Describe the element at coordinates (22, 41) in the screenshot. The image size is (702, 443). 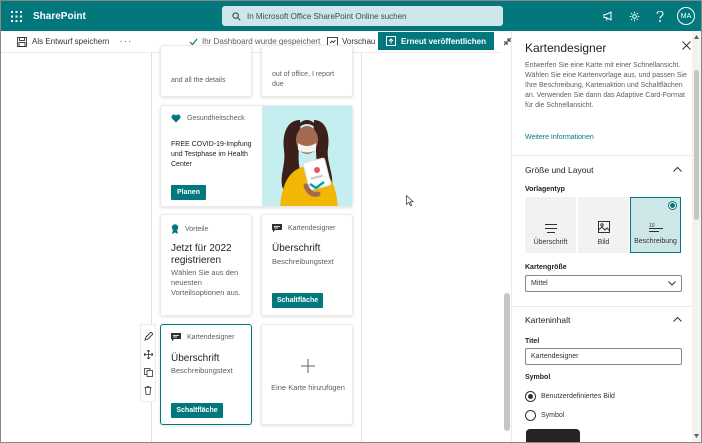
I see `save-icon` at that location.